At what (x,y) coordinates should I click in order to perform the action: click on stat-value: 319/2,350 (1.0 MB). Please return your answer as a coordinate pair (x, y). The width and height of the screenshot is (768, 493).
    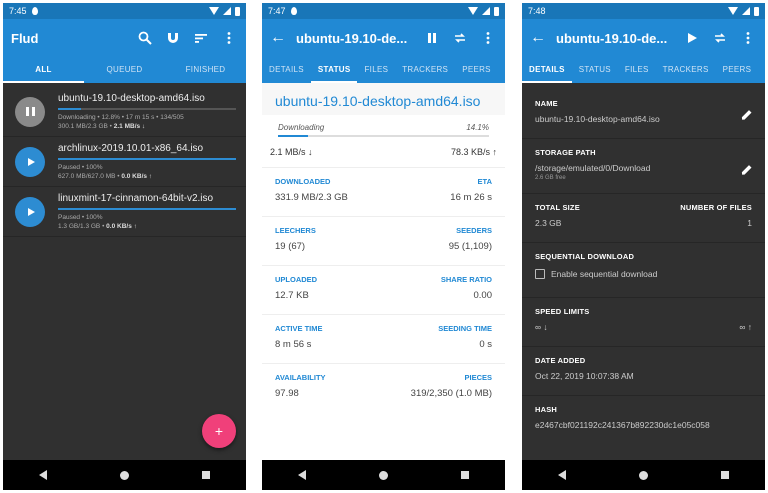
    Looking at the image, I should click on (451, 393).